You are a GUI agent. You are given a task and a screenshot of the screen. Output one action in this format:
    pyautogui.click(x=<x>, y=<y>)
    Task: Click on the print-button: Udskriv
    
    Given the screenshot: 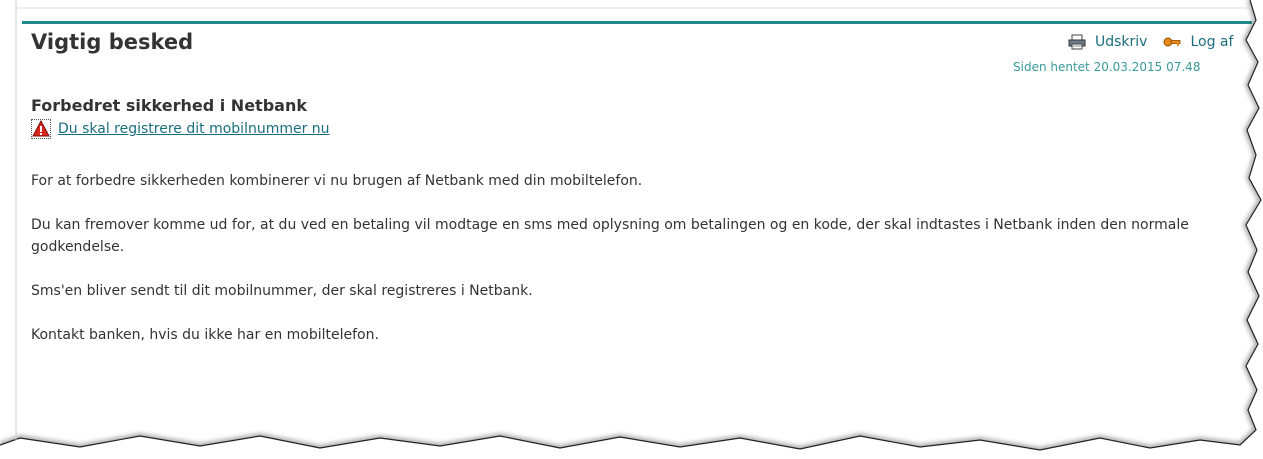 What is the action you would take?
    pyautogui.click(x=1107, y=42)
    